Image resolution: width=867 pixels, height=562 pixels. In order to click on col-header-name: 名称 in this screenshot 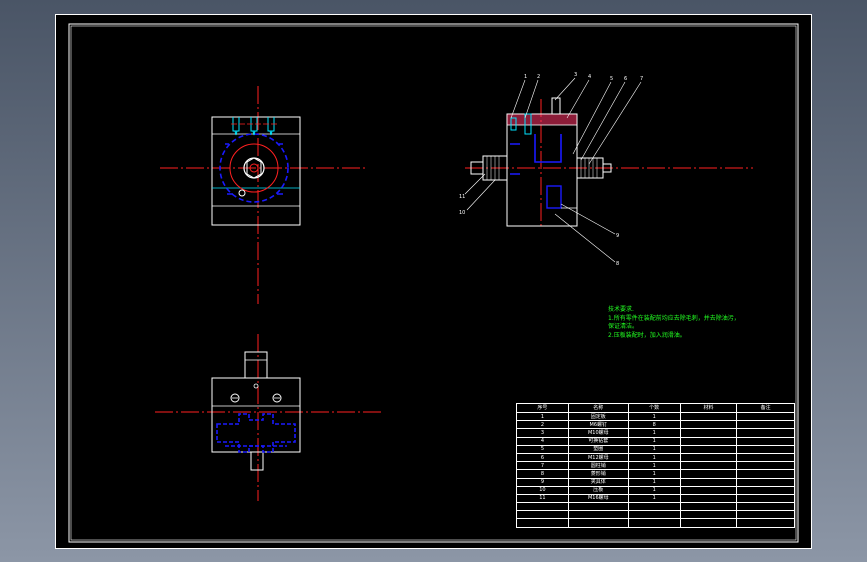, I will do `click(598, 408)`.